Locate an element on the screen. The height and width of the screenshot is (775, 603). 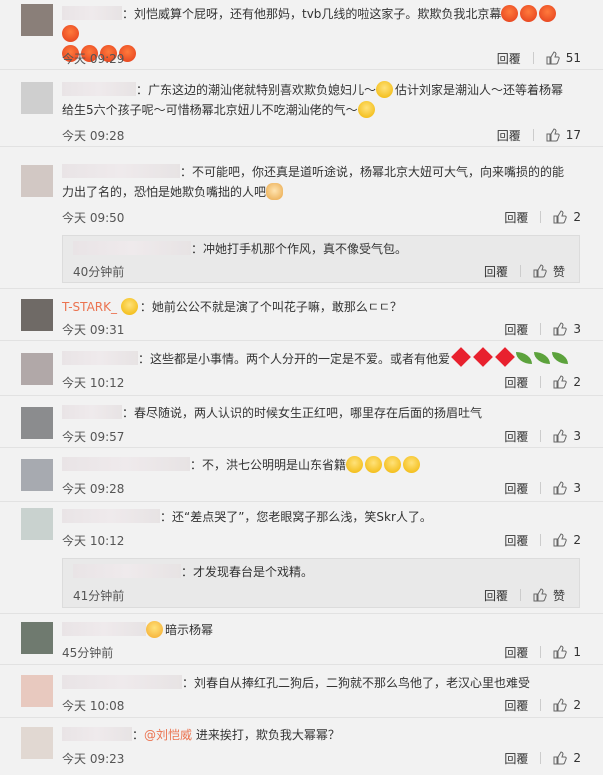
comment-item: ：这些都是小事情。两个人分开的一定是不爱。或者有他爱 今天 10:12 回覆 2 is located at coordinates (301, 368).